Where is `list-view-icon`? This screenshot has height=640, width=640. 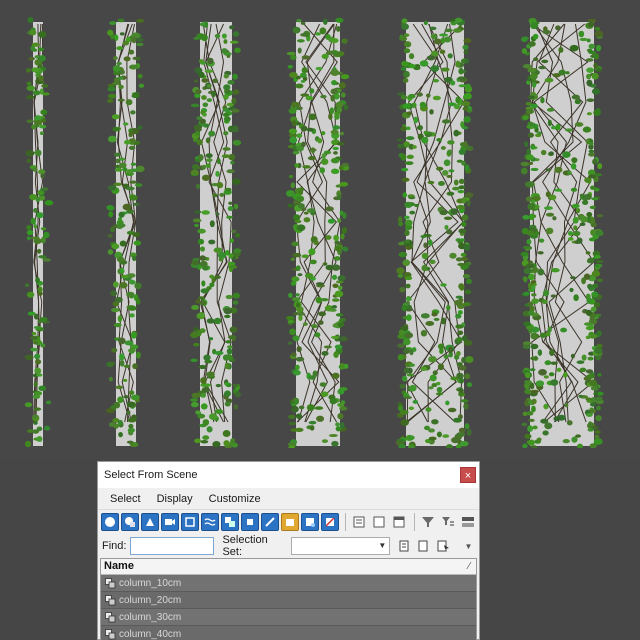
list-view-icon is located at coordinates (359, 522).